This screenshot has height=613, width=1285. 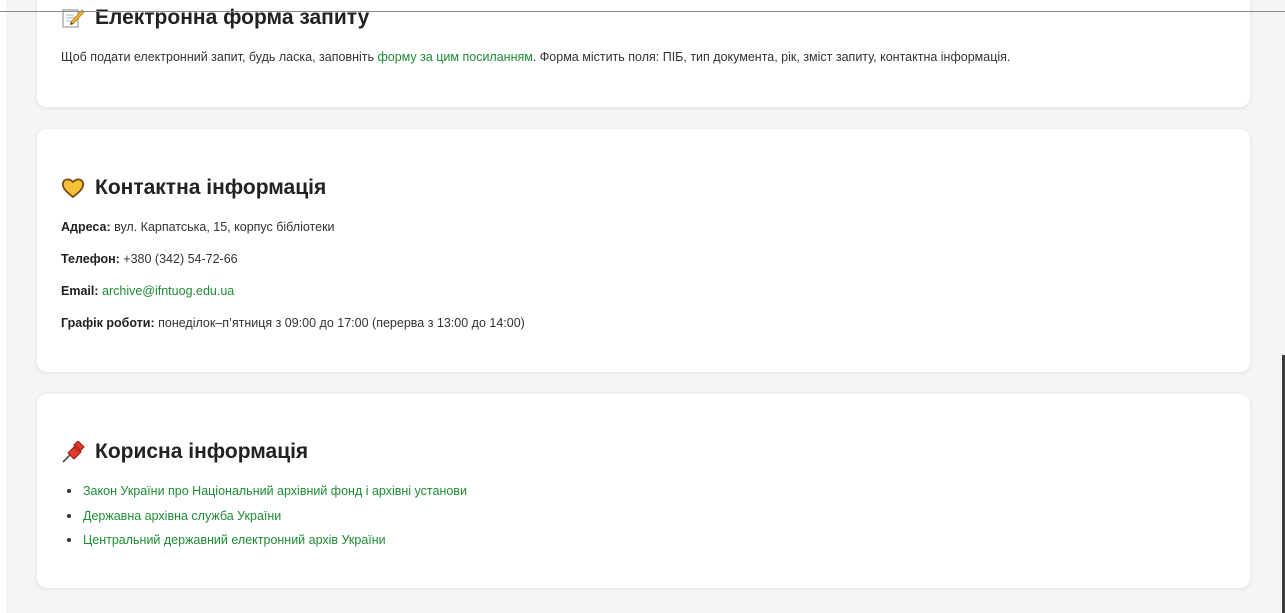 I want to click on address-label: Адреса:, so click(x=86, y=227).